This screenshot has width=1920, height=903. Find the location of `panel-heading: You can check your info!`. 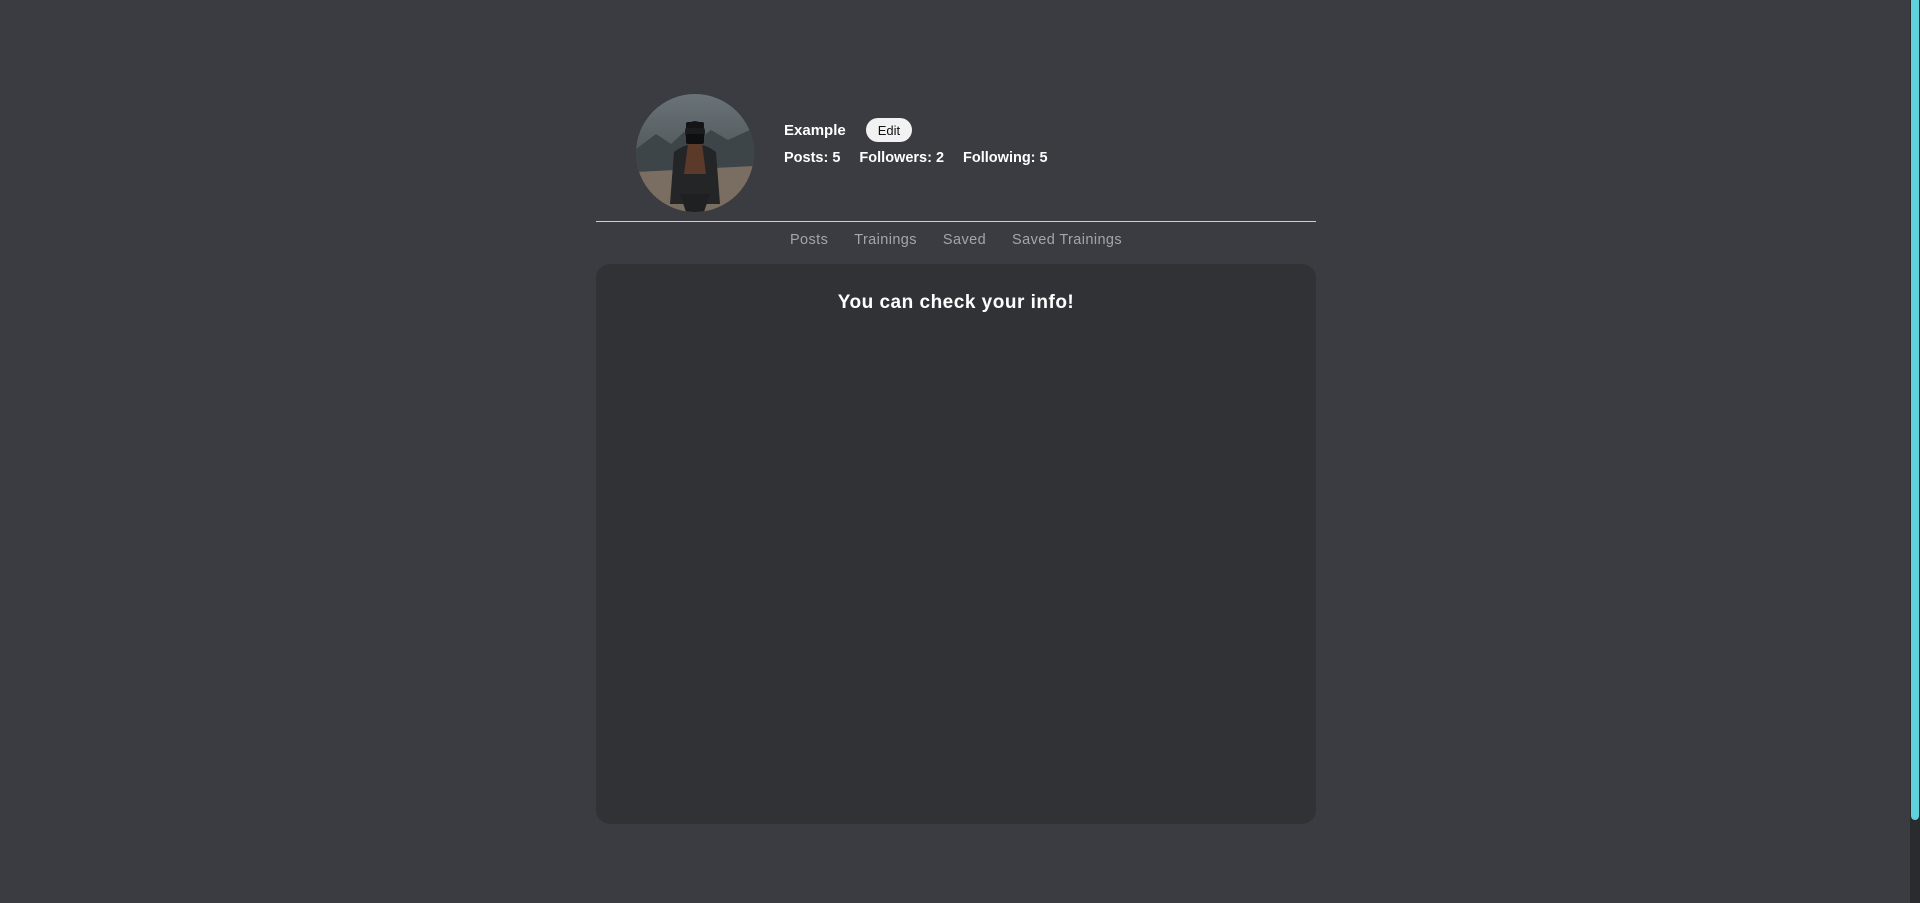

panel-heading: You can check your info! is located at coordinates (956, 302).